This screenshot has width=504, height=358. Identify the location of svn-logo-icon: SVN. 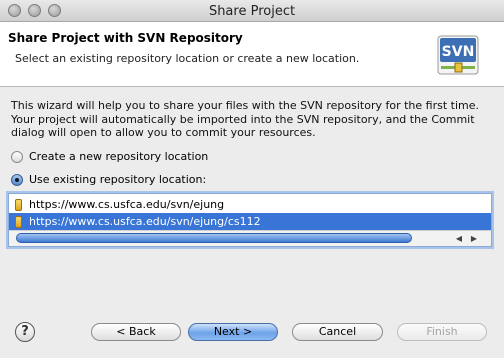
(458, 55).